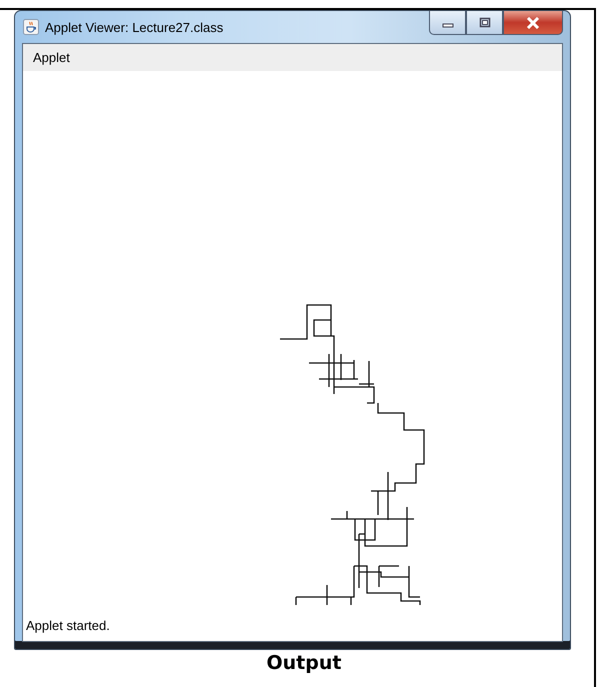 The image size is (599, 687). I want to click on minimize-button, so click(447, 23).